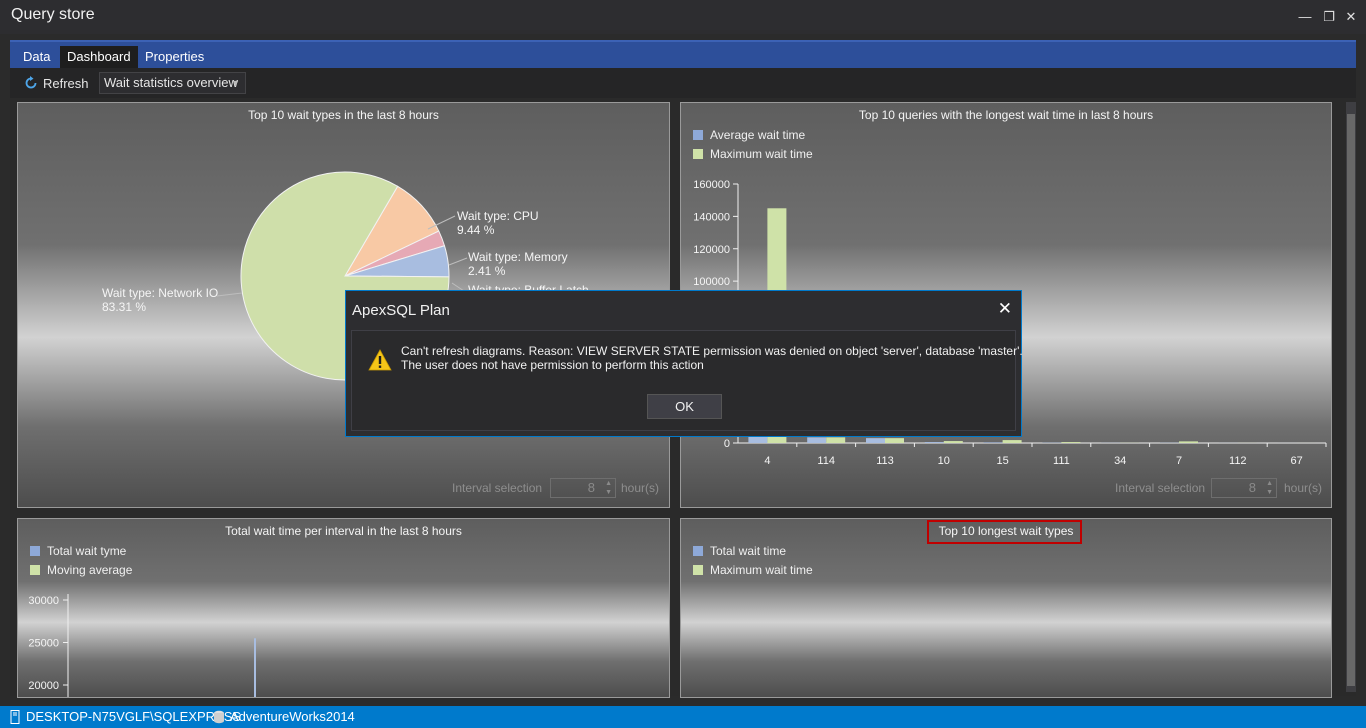 This screenshot has height=728, width=1366. Describe the element at coordinates (885, 461) in the screenshot. I see `x-tick-label: 113` at that location.